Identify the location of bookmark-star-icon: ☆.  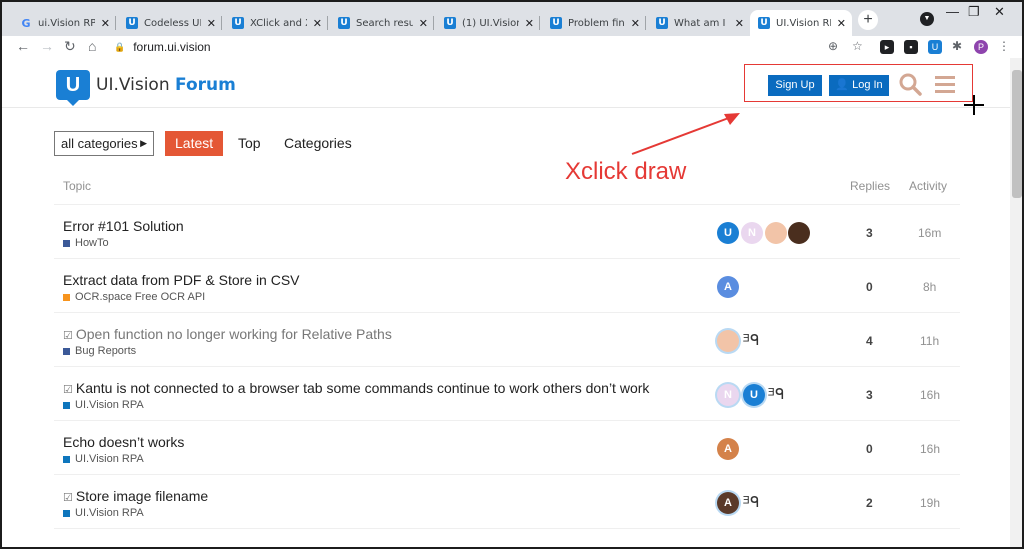
(857, 47).